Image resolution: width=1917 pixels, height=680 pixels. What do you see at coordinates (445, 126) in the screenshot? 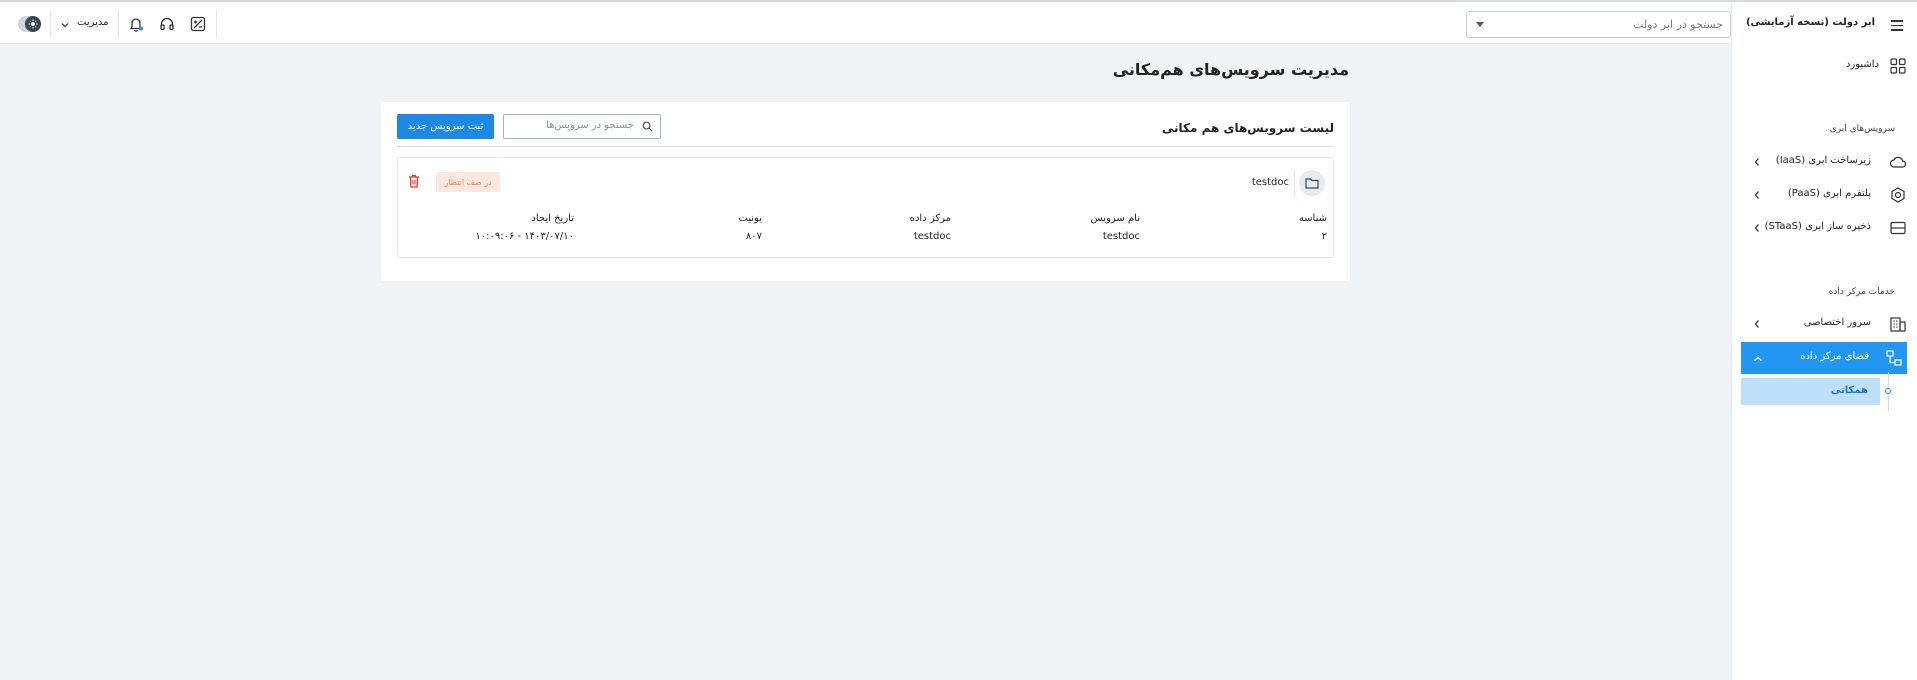
I see `new-service-button: ثبت سرویس جدید` at bounding box center [445, 126].